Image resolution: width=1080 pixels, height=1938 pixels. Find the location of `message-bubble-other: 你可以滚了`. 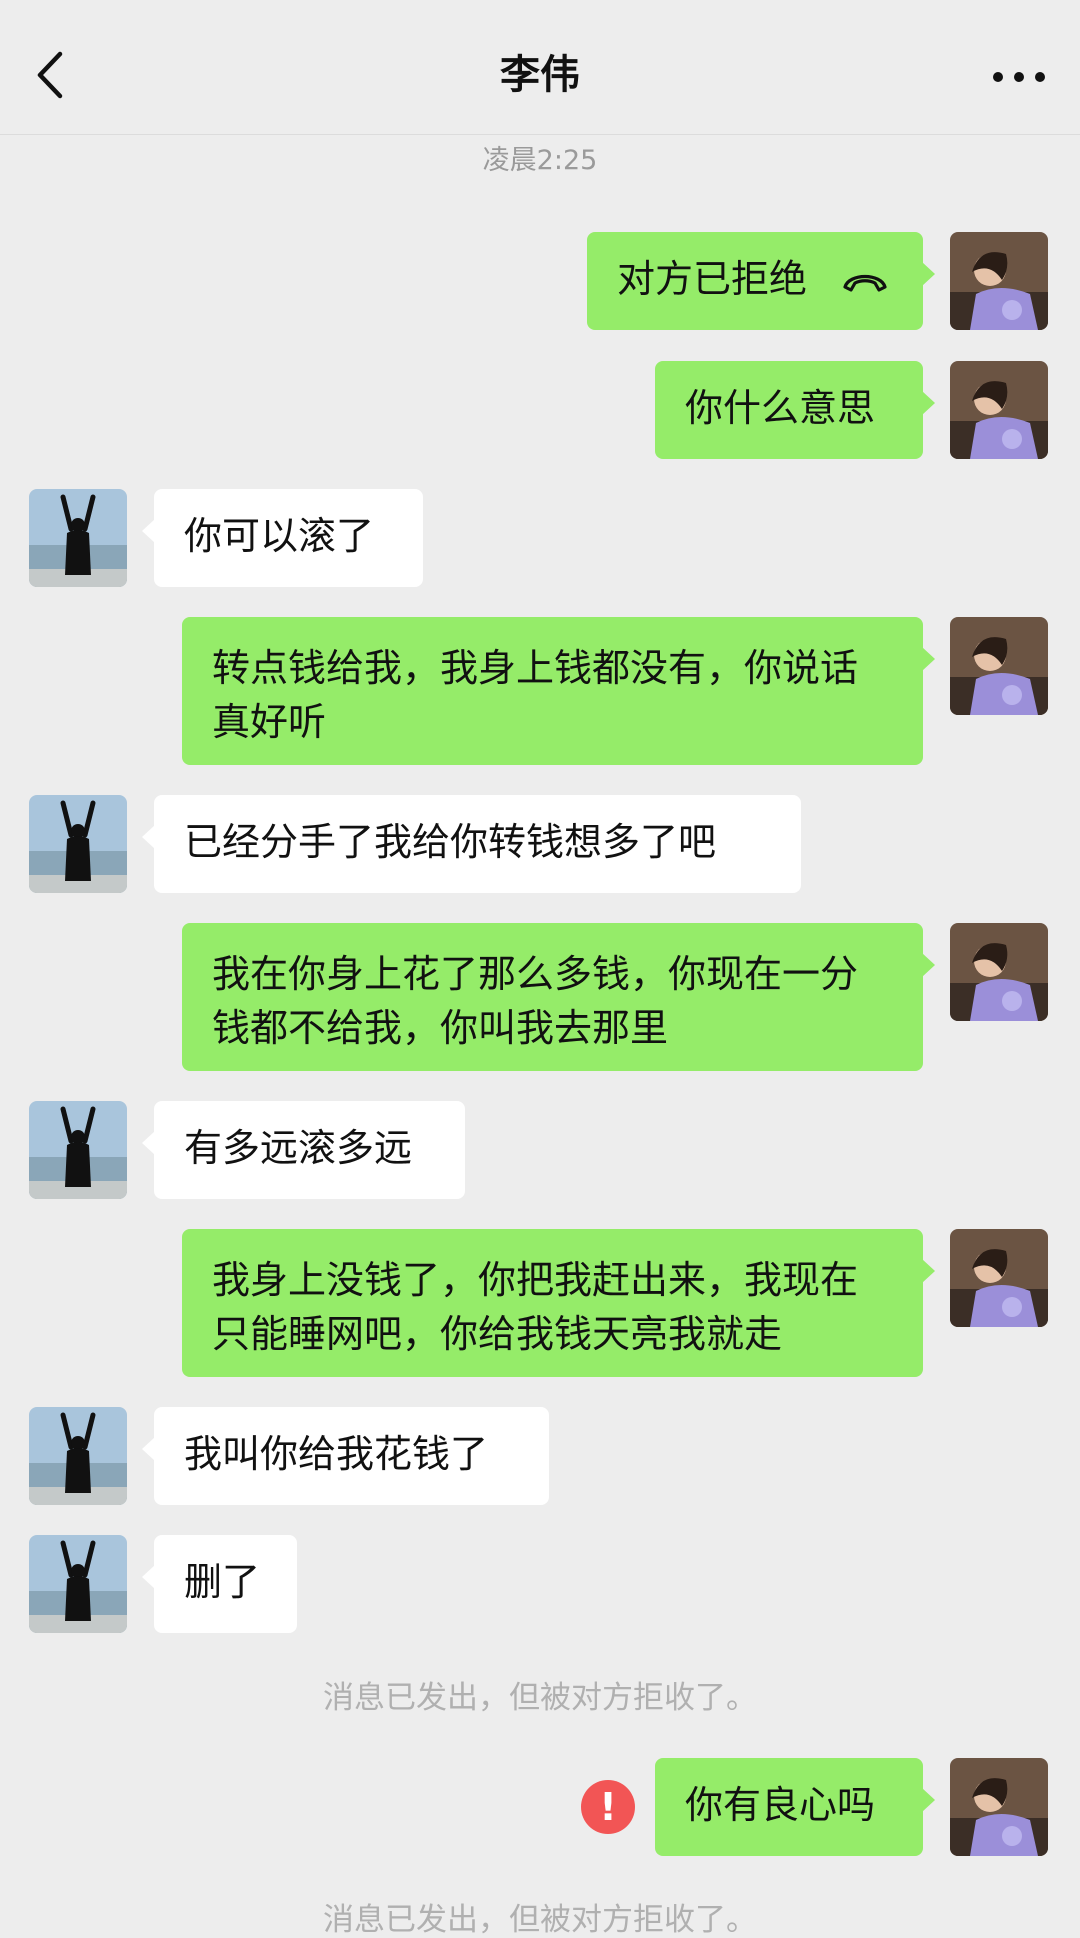

message-bubble-other: 你可以滚了 is located at coordinates (282, 538).